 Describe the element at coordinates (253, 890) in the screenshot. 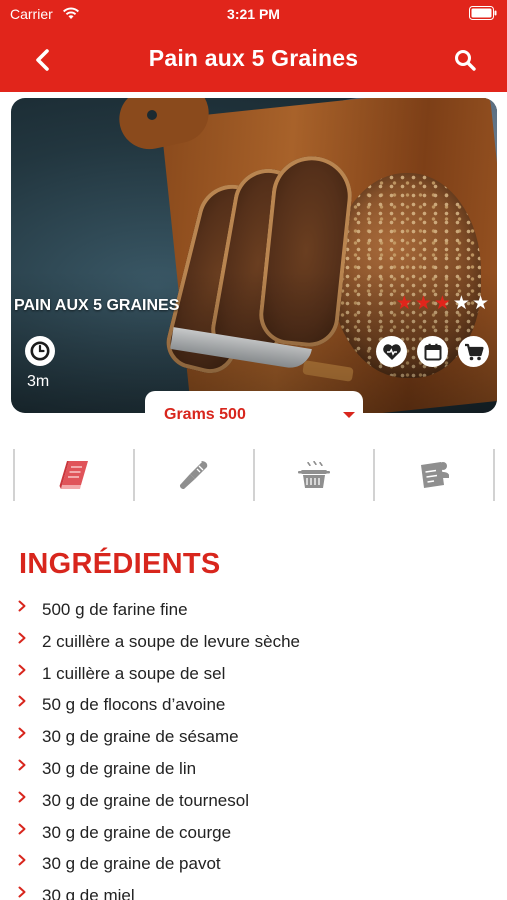

I see `ingredient-item: 30 g de miel` at that location.